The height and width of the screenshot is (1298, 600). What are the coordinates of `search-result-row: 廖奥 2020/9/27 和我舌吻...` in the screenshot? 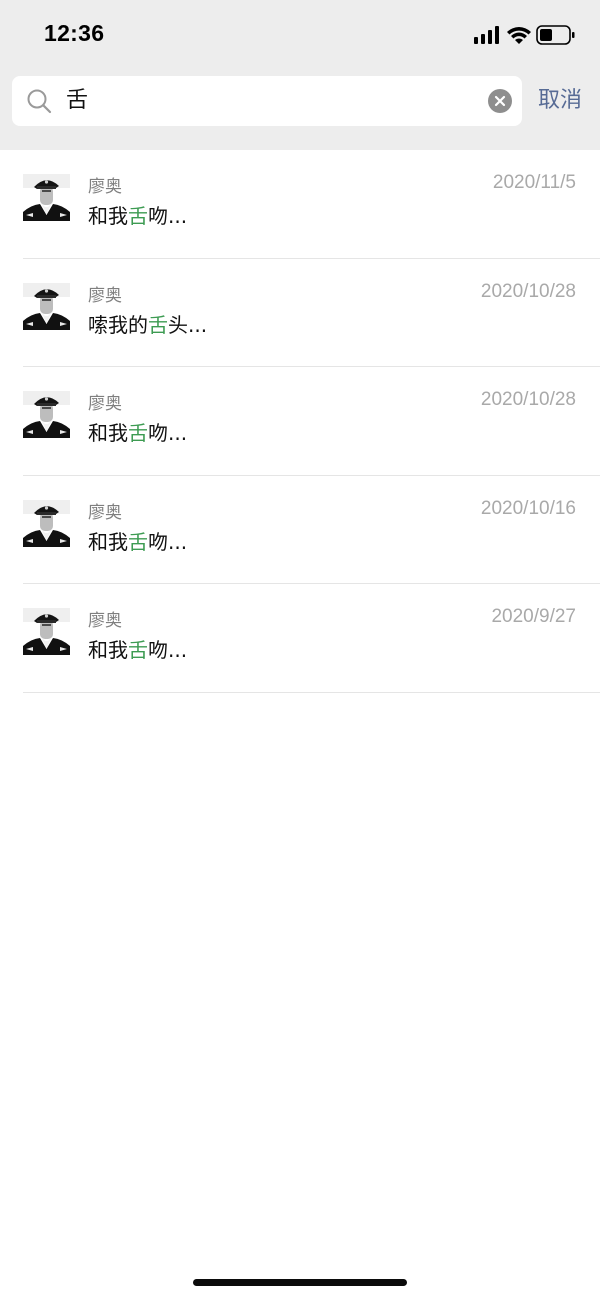 It's located at (300, 638).